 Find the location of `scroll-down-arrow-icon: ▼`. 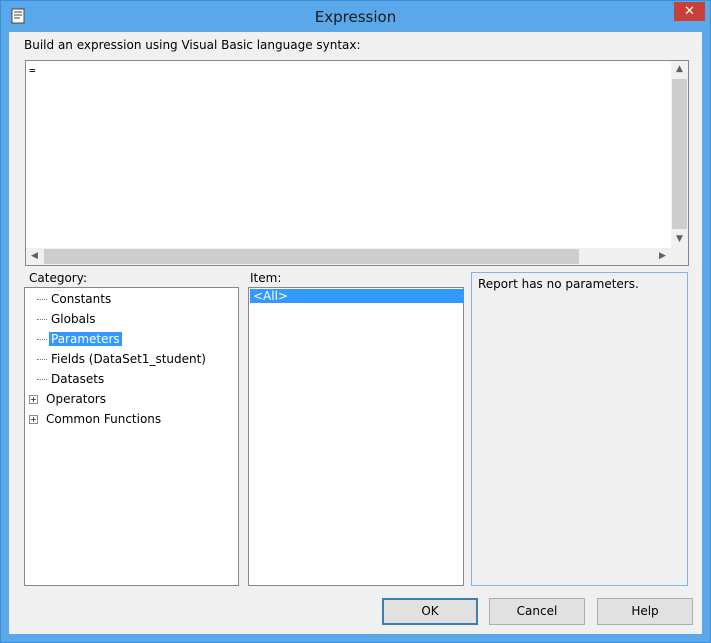

scroll-down-arrow-icon: ▼ is located at coordinates (679, 239).